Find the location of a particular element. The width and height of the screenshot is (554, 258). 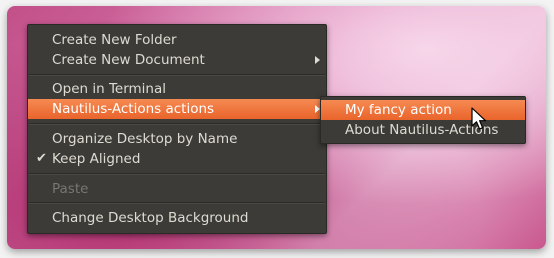

menu-item-change-desktop-background: Change Desktop Background is located at coordinates (177, 218).